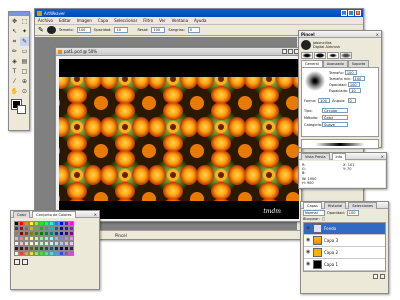 This screenshot has height=300, width=400. Describe the element at coordinates (180, 20) in the screenshot. I see `menu-ventana: Ventana` at that location.